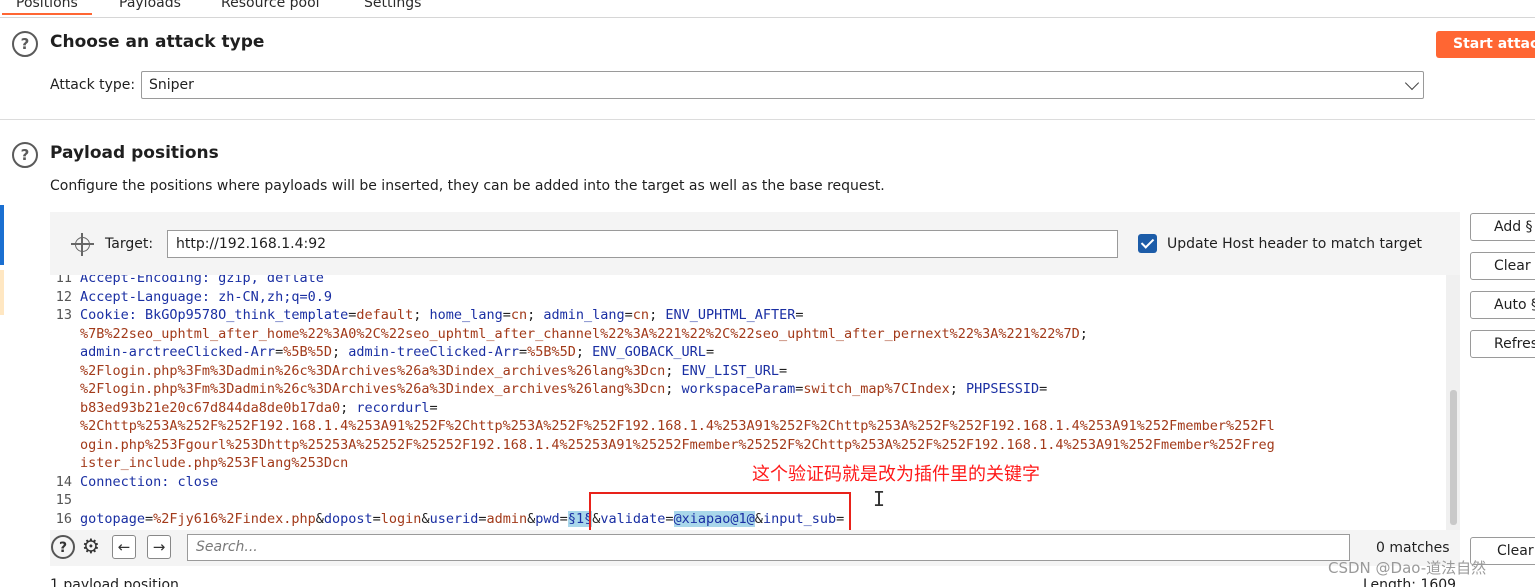 The height and width of the screenshot is (587, 1535). I want to click on line-number: 12, so click(63, 296).